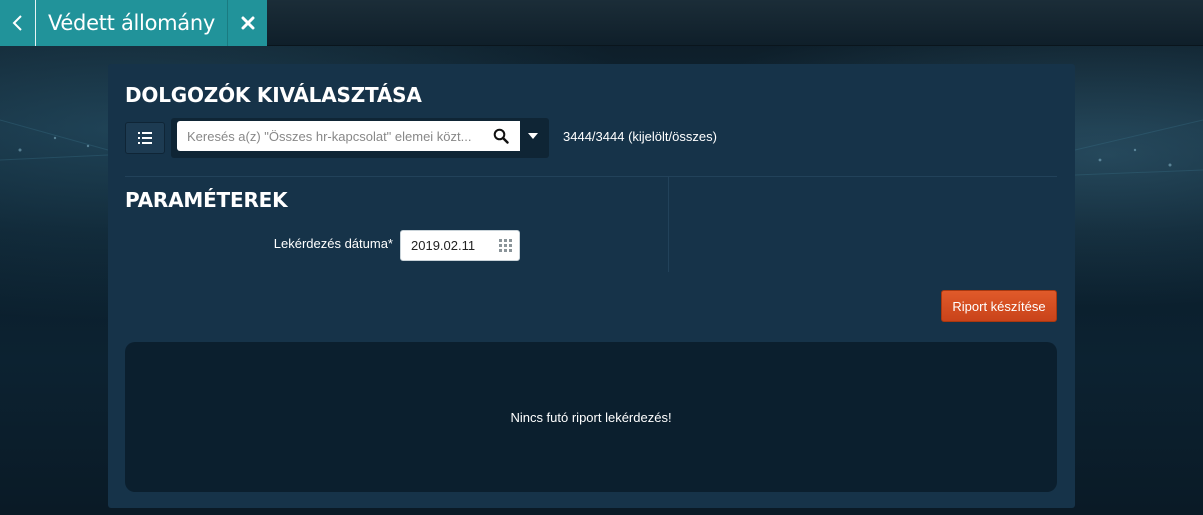  I want to click on page-title: Védett állomány, so click(131, 23).